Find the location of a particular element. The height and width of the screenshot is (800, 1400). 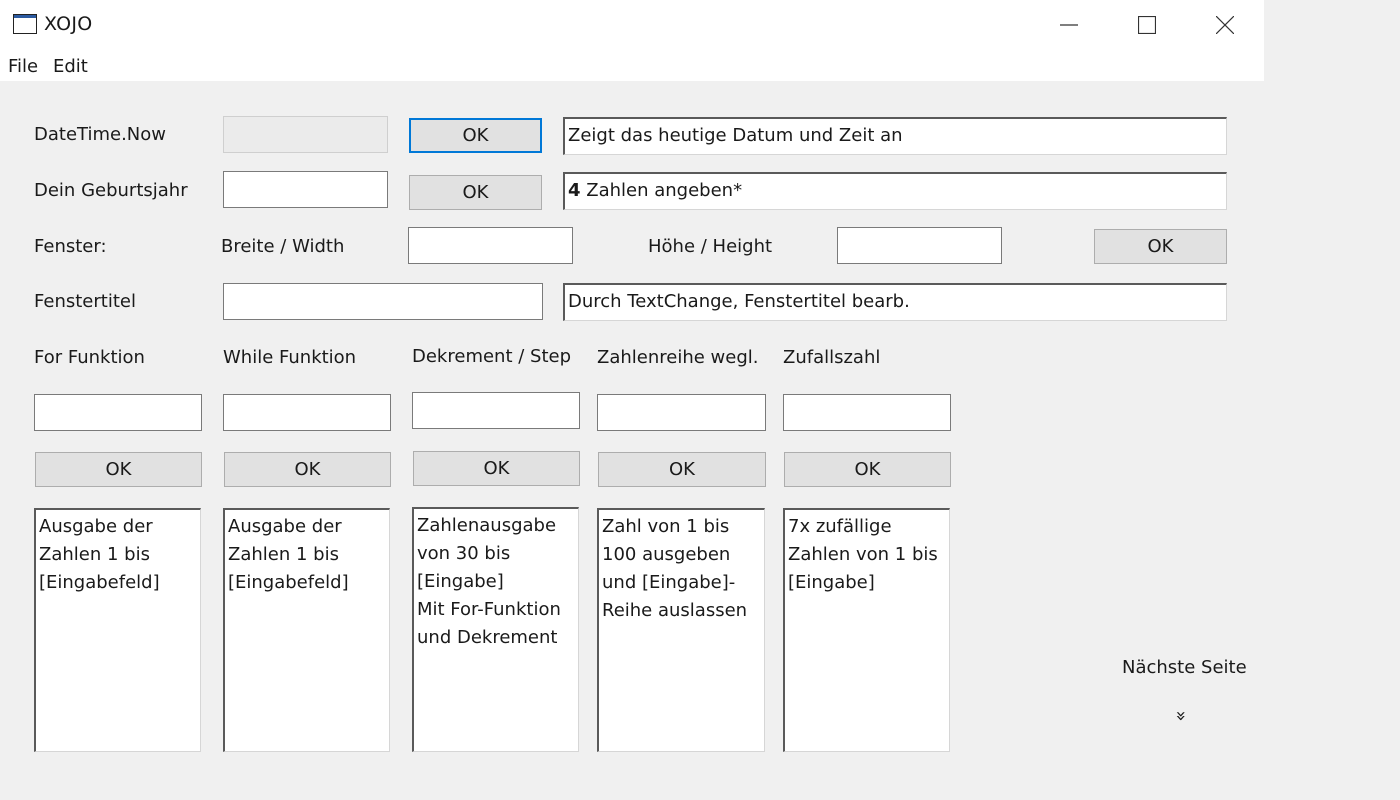

next-page-button: » is located at coordinates (1181, 716).